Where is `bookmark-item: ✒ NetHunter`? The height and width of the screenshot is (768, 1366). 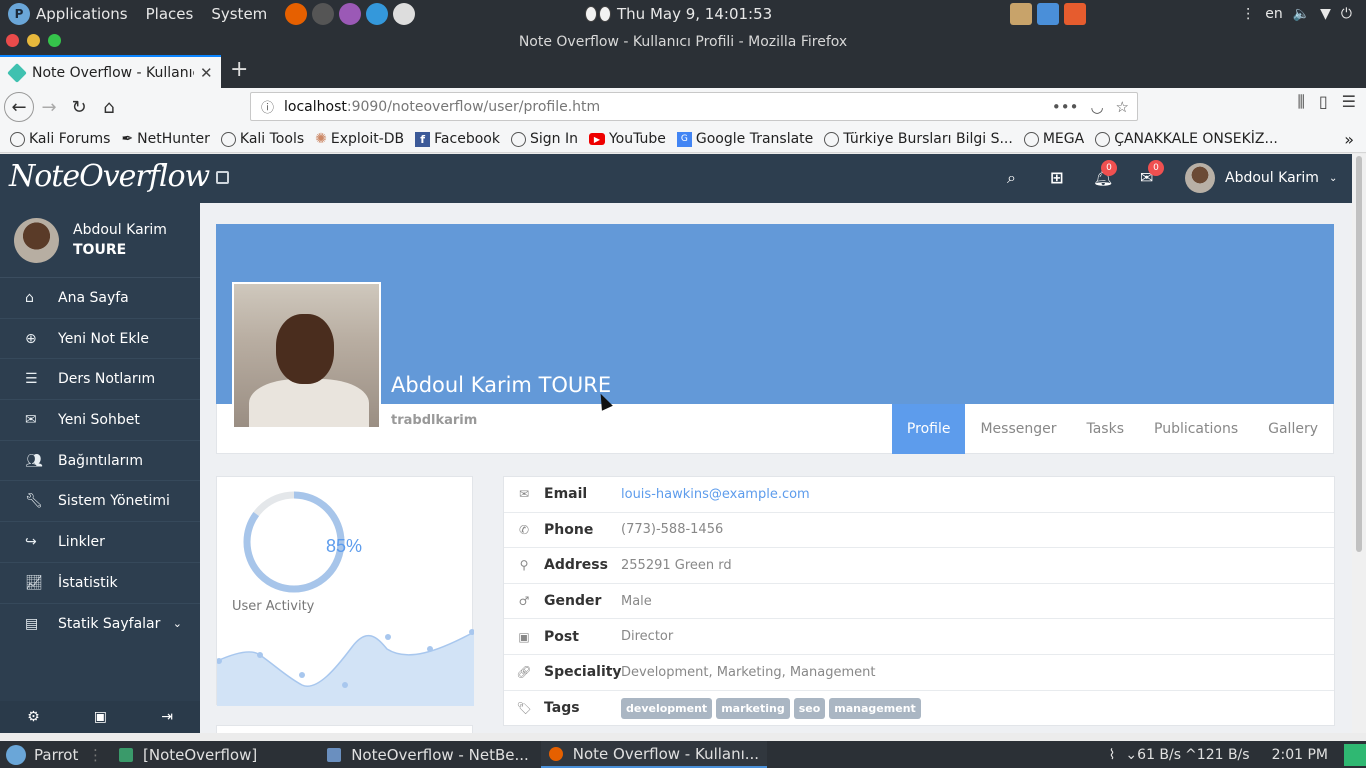
bookmark-item: ✒ NetHunter is located at coordinates (165, 139).